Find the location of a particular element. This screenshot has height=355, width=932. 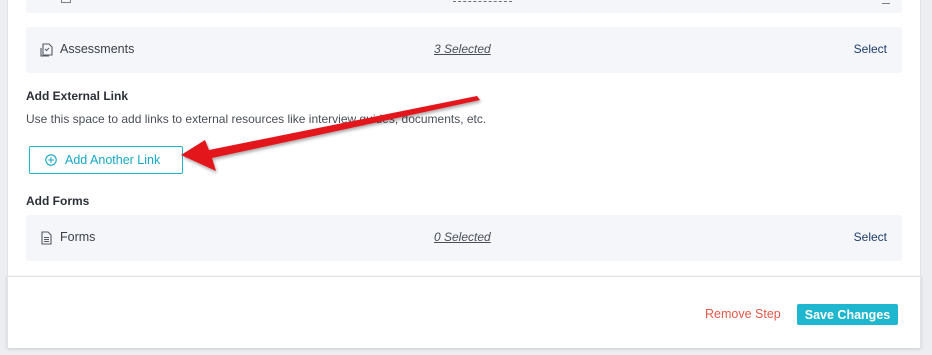

external-link-title: Add External Link is located at coordinates (77, 96).